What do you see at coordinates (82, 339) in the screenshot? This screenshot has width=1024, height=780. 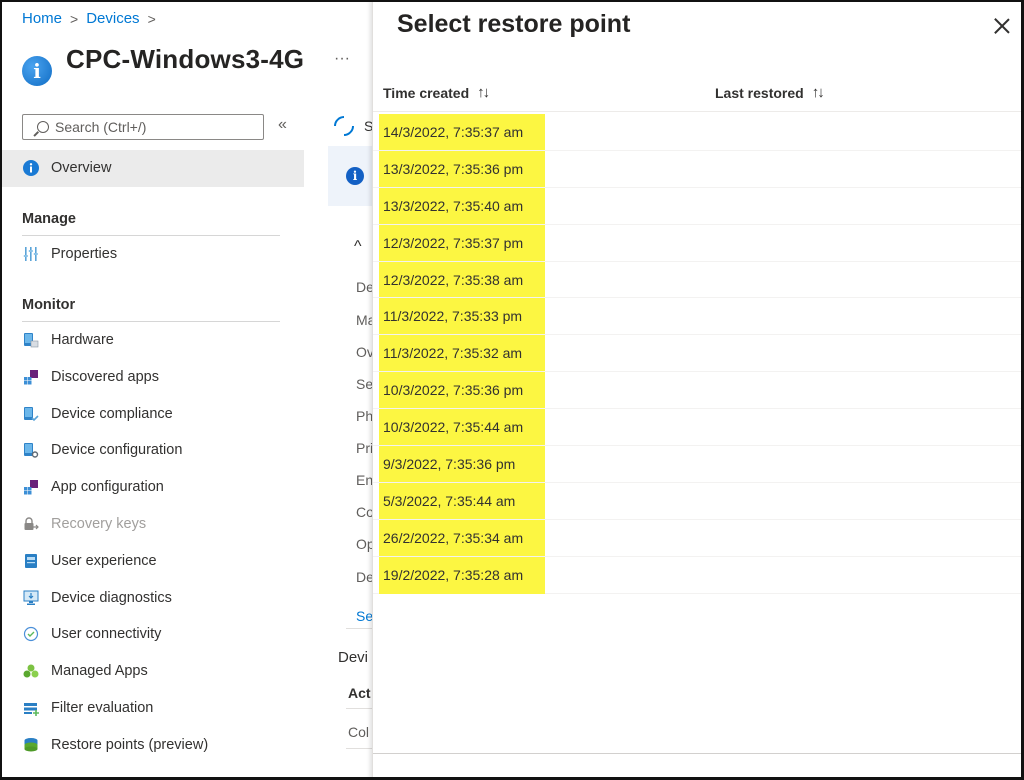 I see `sidebar-item-label: Hardware` at bounding box center [82, 339].